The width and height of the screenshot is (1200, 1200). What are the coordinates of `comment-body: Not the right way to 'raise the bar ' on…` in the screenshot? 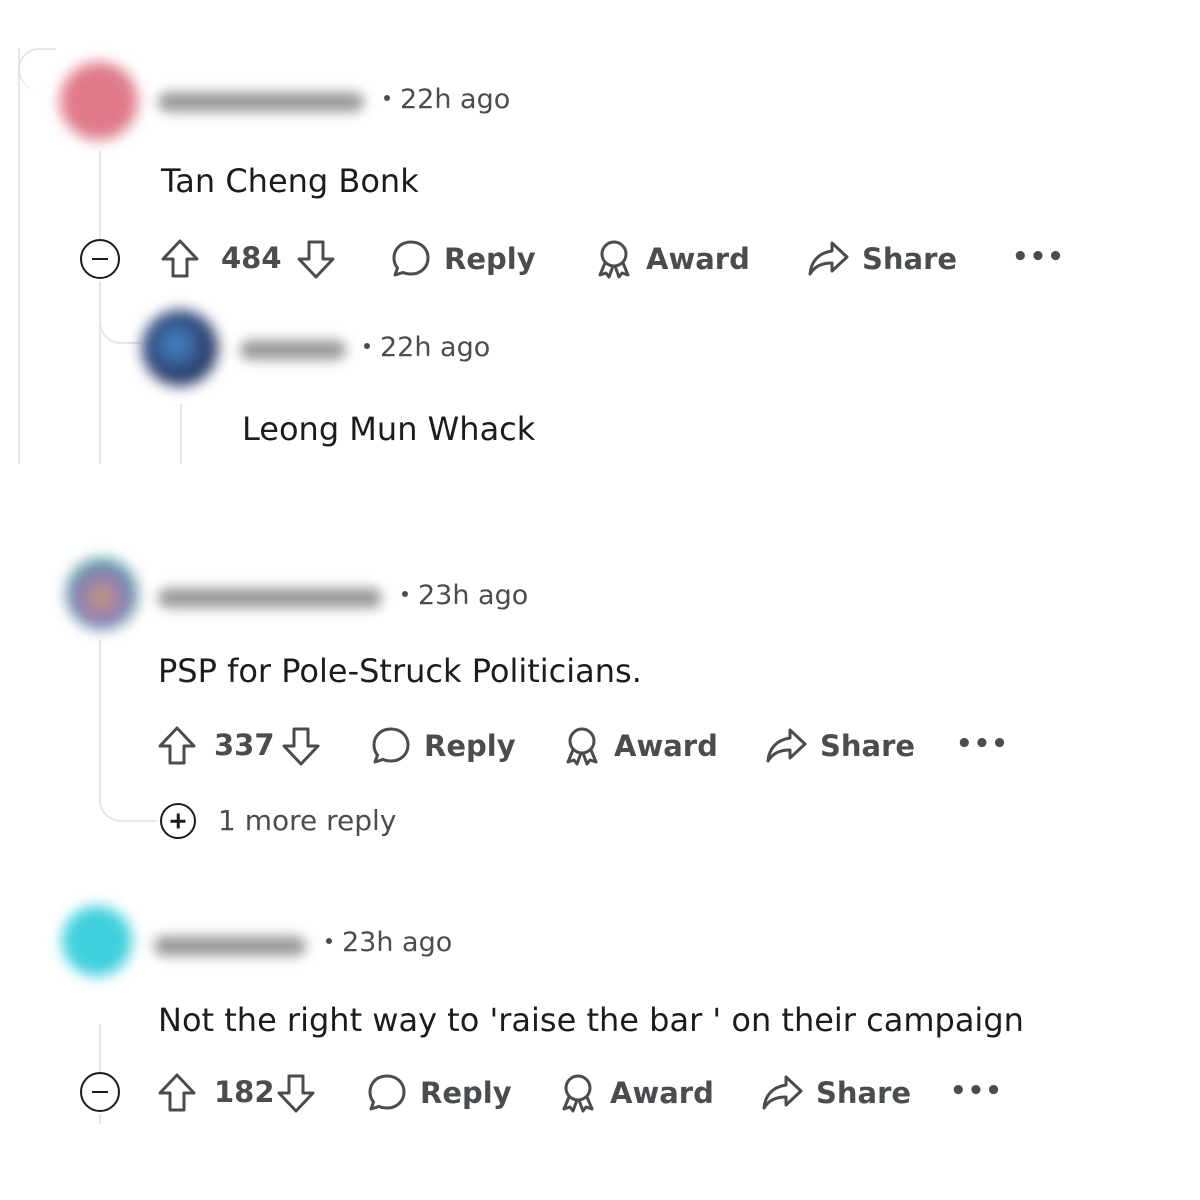 It's located at (591, 1020).